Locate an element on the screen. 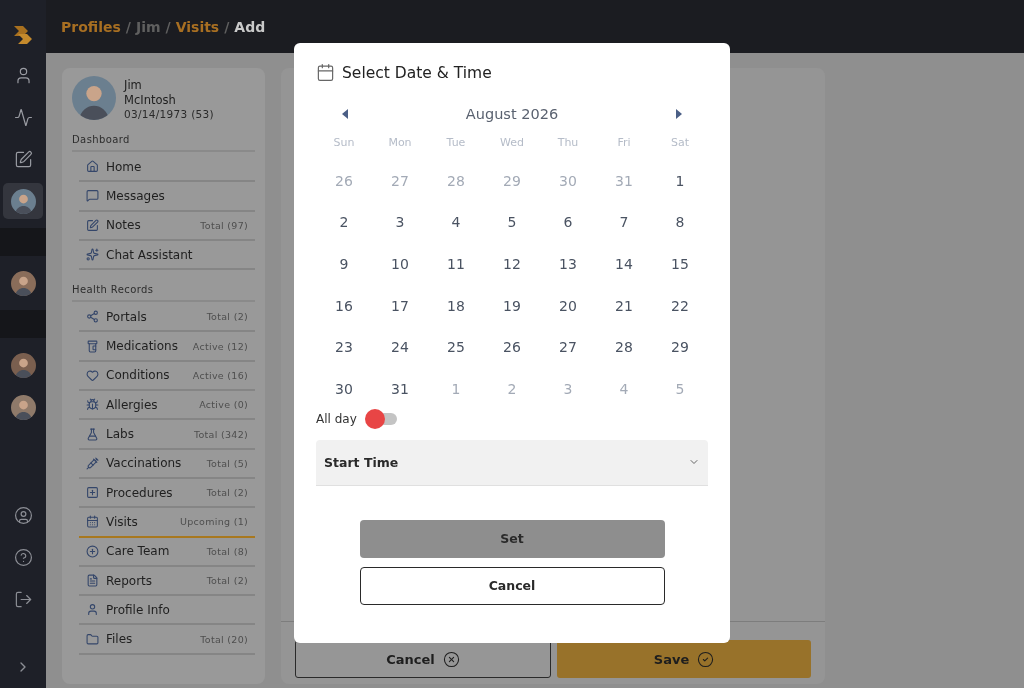 The width and height of the screenshot is (1024, 688). section-title: Dashboard is located at coordinates (163, 143).